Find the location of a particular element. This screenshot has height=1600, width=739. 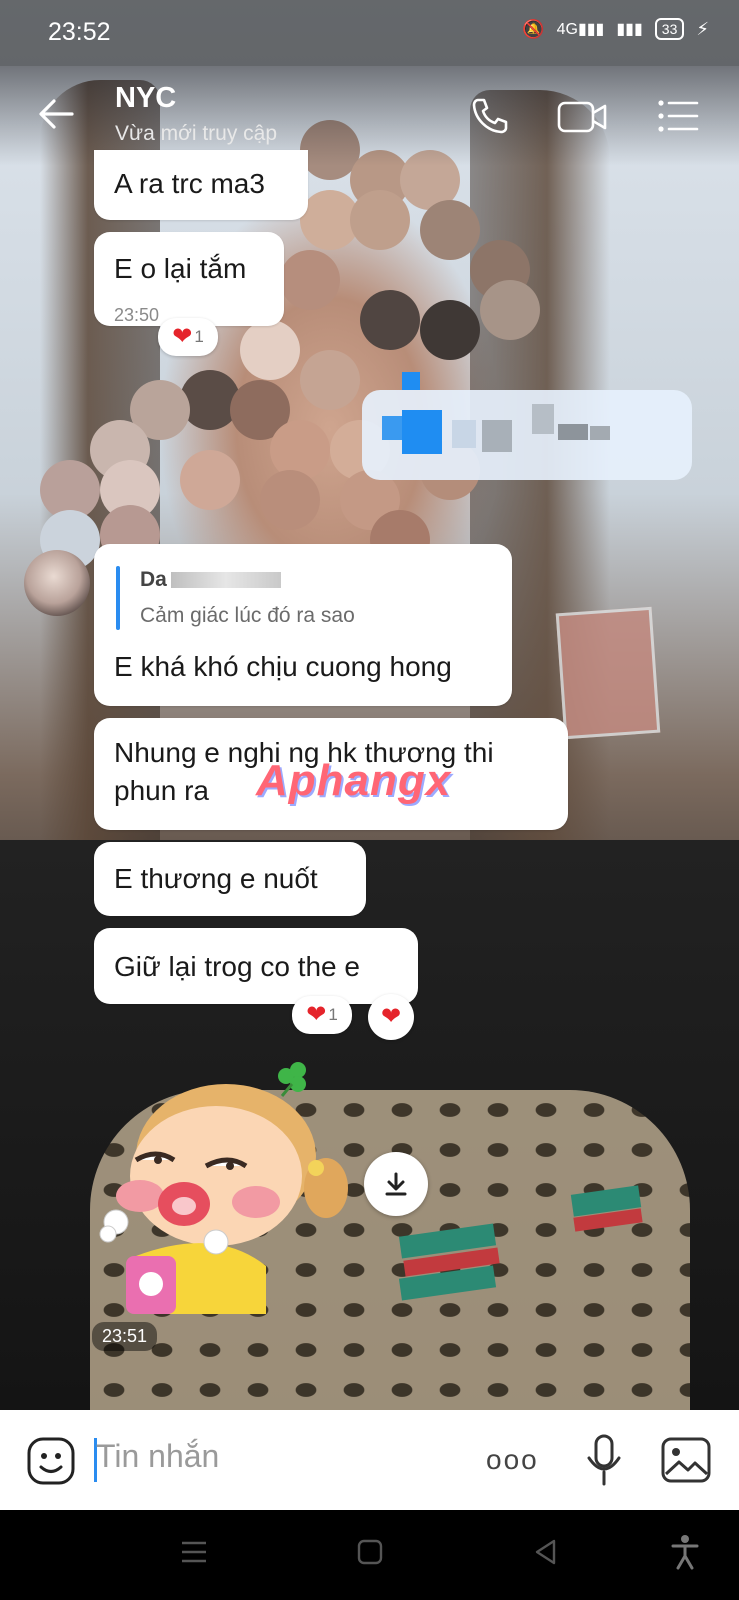

menu-list-icon is located at coordinates (678, 116).